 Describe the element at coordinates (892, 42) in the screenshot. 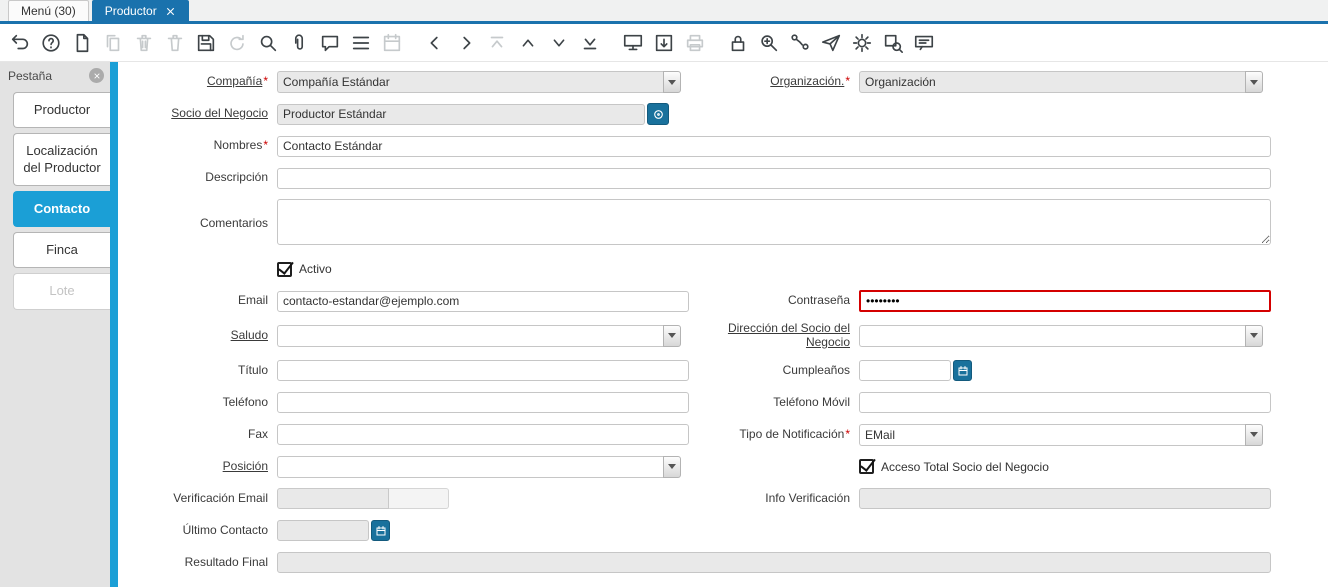

I see `query-icon` at that location.